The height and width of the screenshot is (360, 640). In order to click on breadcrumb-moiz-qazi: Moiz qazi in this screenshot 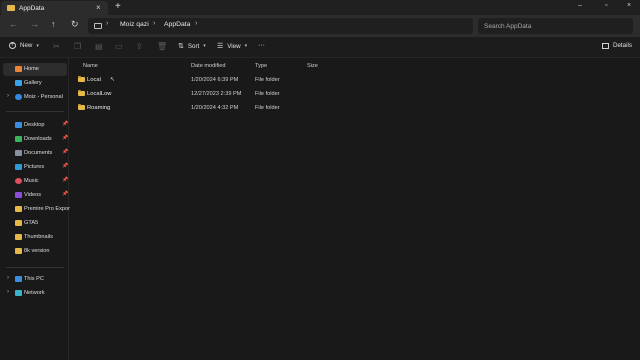, I will do `click(134, 24)`.